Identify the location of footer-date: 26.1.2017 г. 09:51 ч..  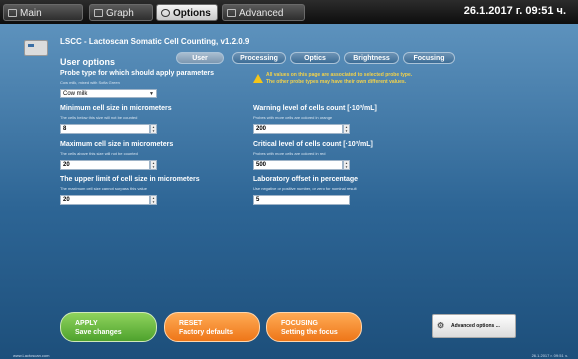
(549, 355).